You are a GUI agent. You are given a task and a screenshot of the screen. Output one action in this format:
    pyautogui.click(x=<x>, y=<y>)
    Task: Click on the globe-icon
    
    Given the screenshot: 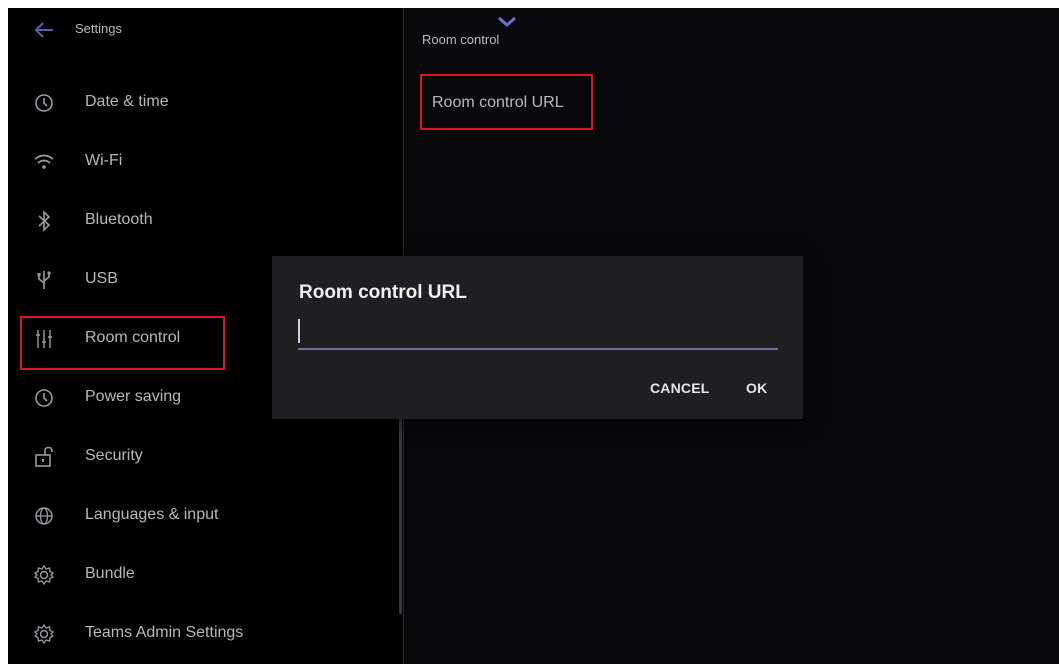 What is the action you would take?
    pyautogui.click(x=44, y=516)
    